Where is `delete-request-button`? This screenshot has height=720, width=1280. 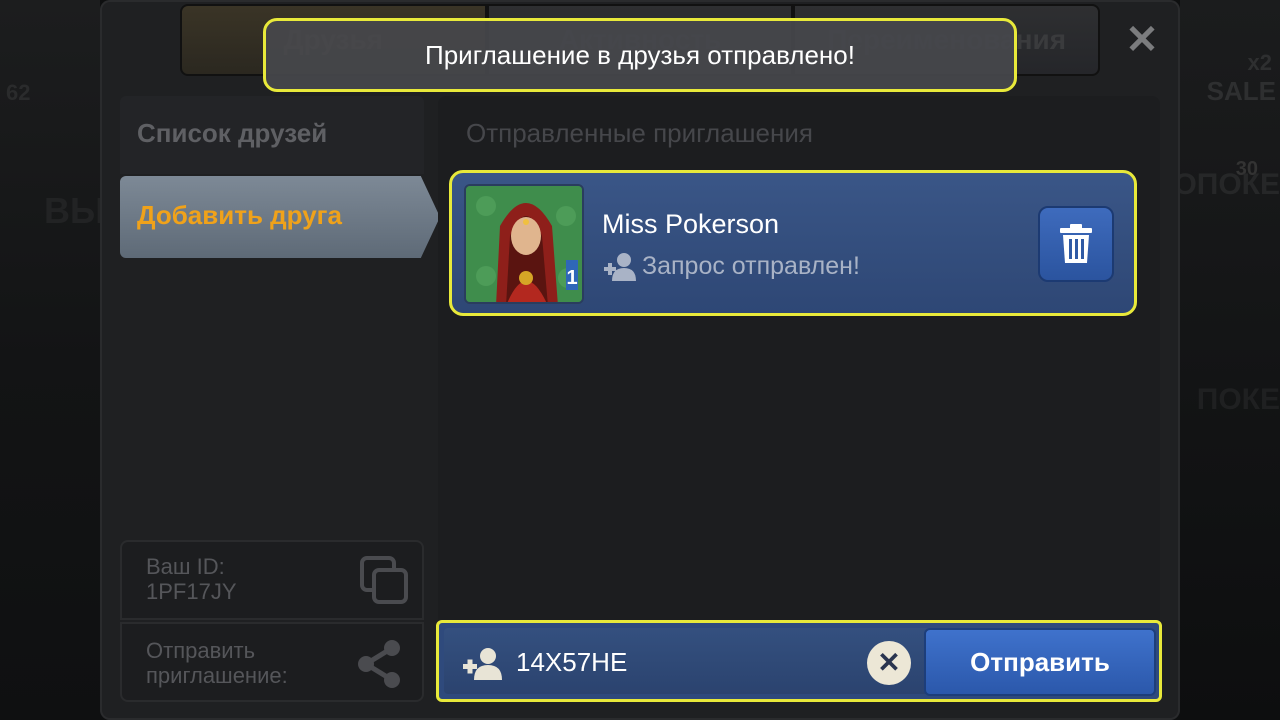 delete-request-button is located at coordinates (1076, 244).